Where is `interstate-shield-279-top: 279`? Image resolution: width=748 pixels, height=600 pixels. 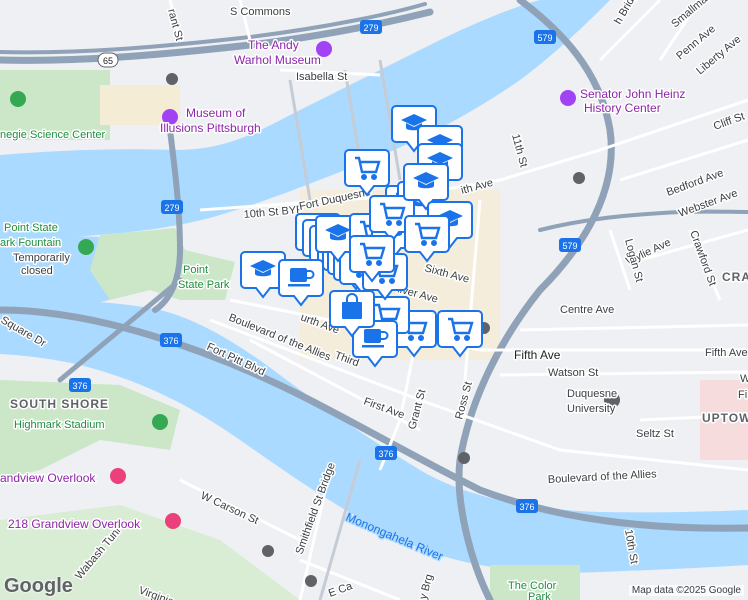
interstate-shield-279-top: 279 is located at coordinates (371, 27).